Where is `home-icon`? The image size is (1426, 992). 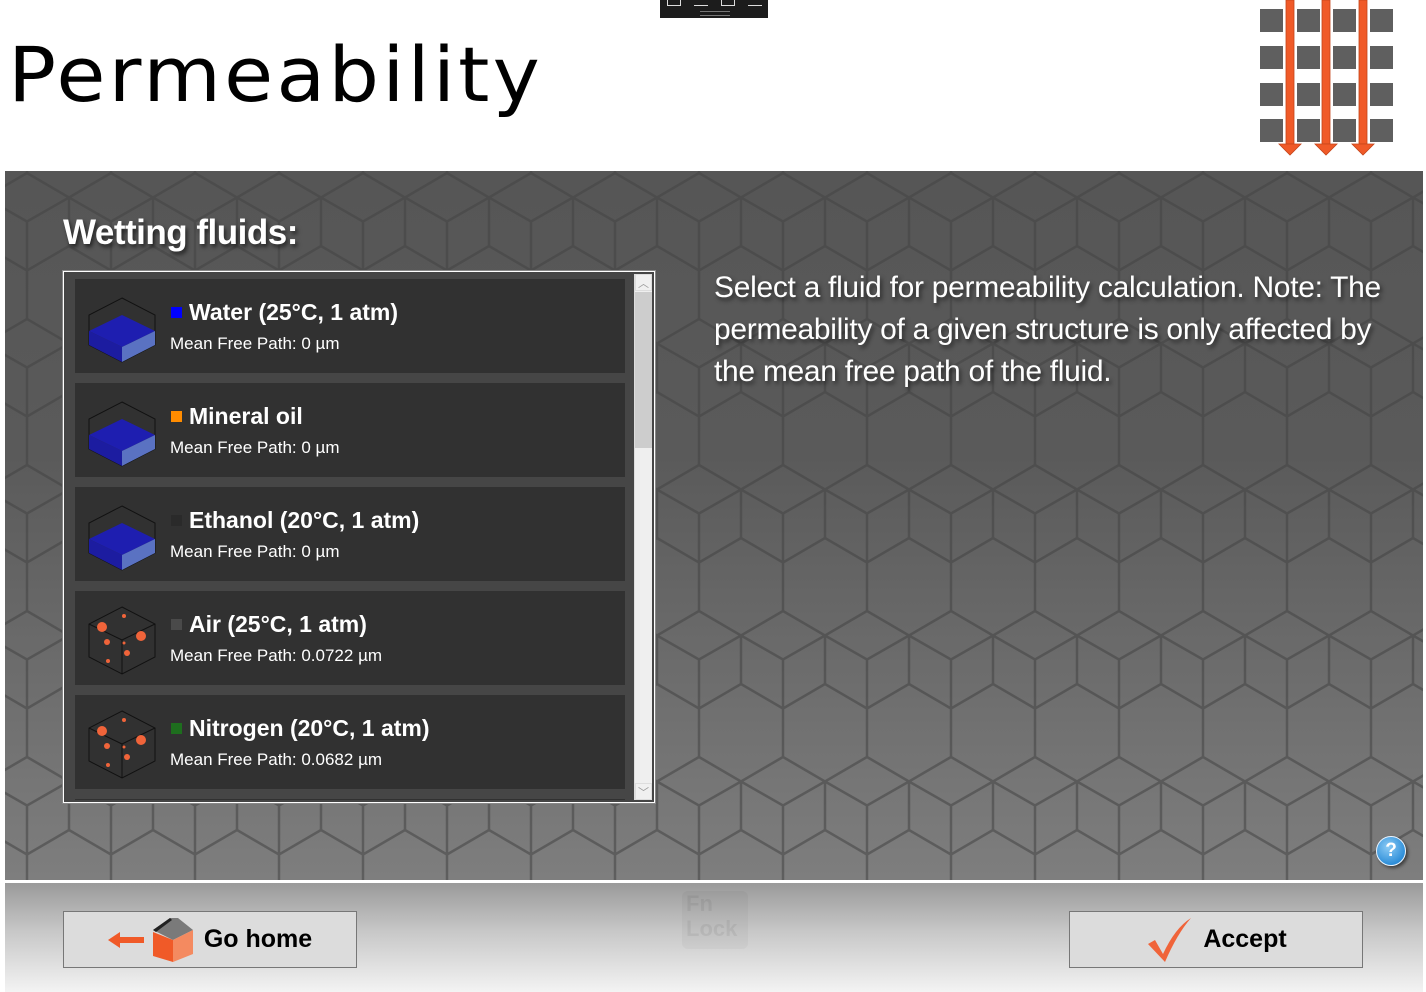
home-icon is located at coordinates (172, 939).